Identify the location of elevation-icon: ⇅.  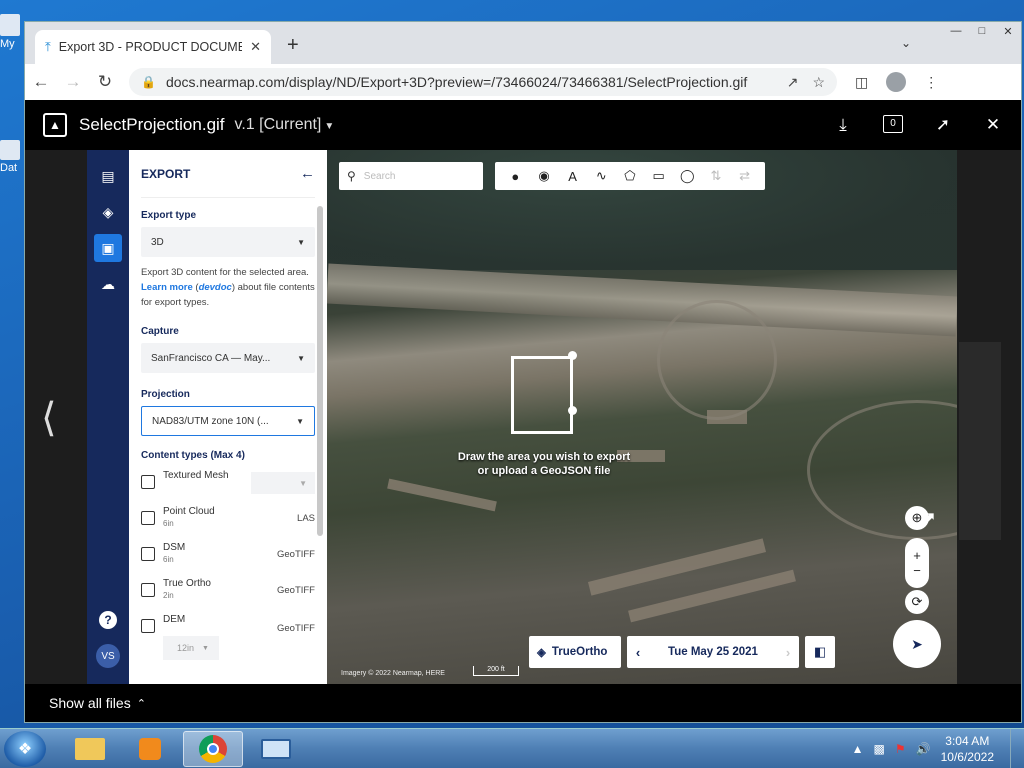
(716, 176).